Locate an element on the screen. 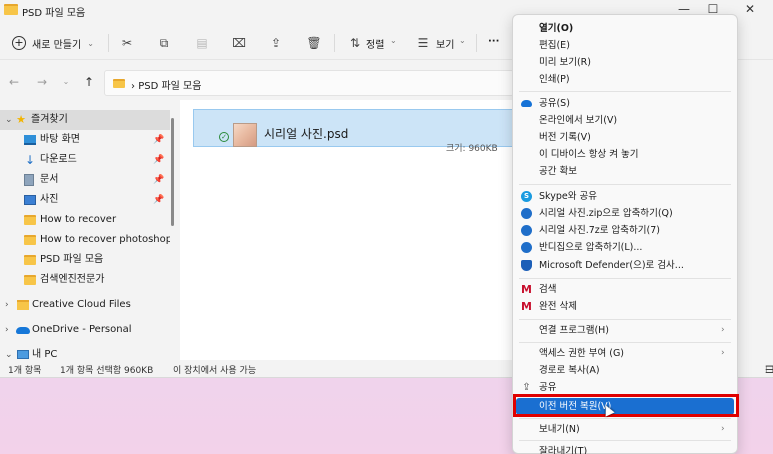 This screenshot has height=454, width=773. nav-item-this-pc: ⌄ 내 PC is located at coordinates (85, 353).